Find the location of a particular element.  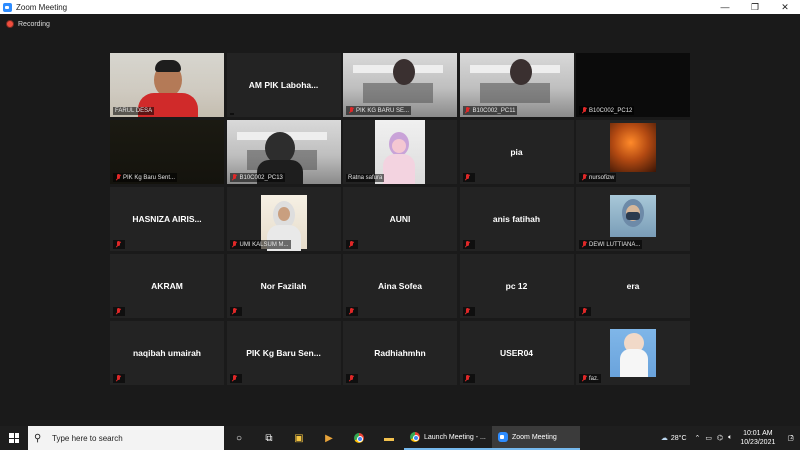

participant-label: FARUL DESA is located at coordinates (134, 111).